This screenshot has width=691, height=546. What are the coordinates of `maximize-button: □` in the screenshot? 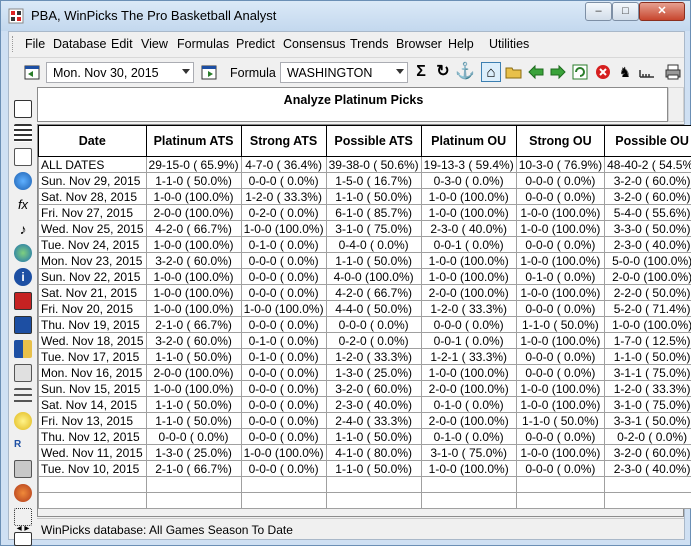 It's located at (625, 11).